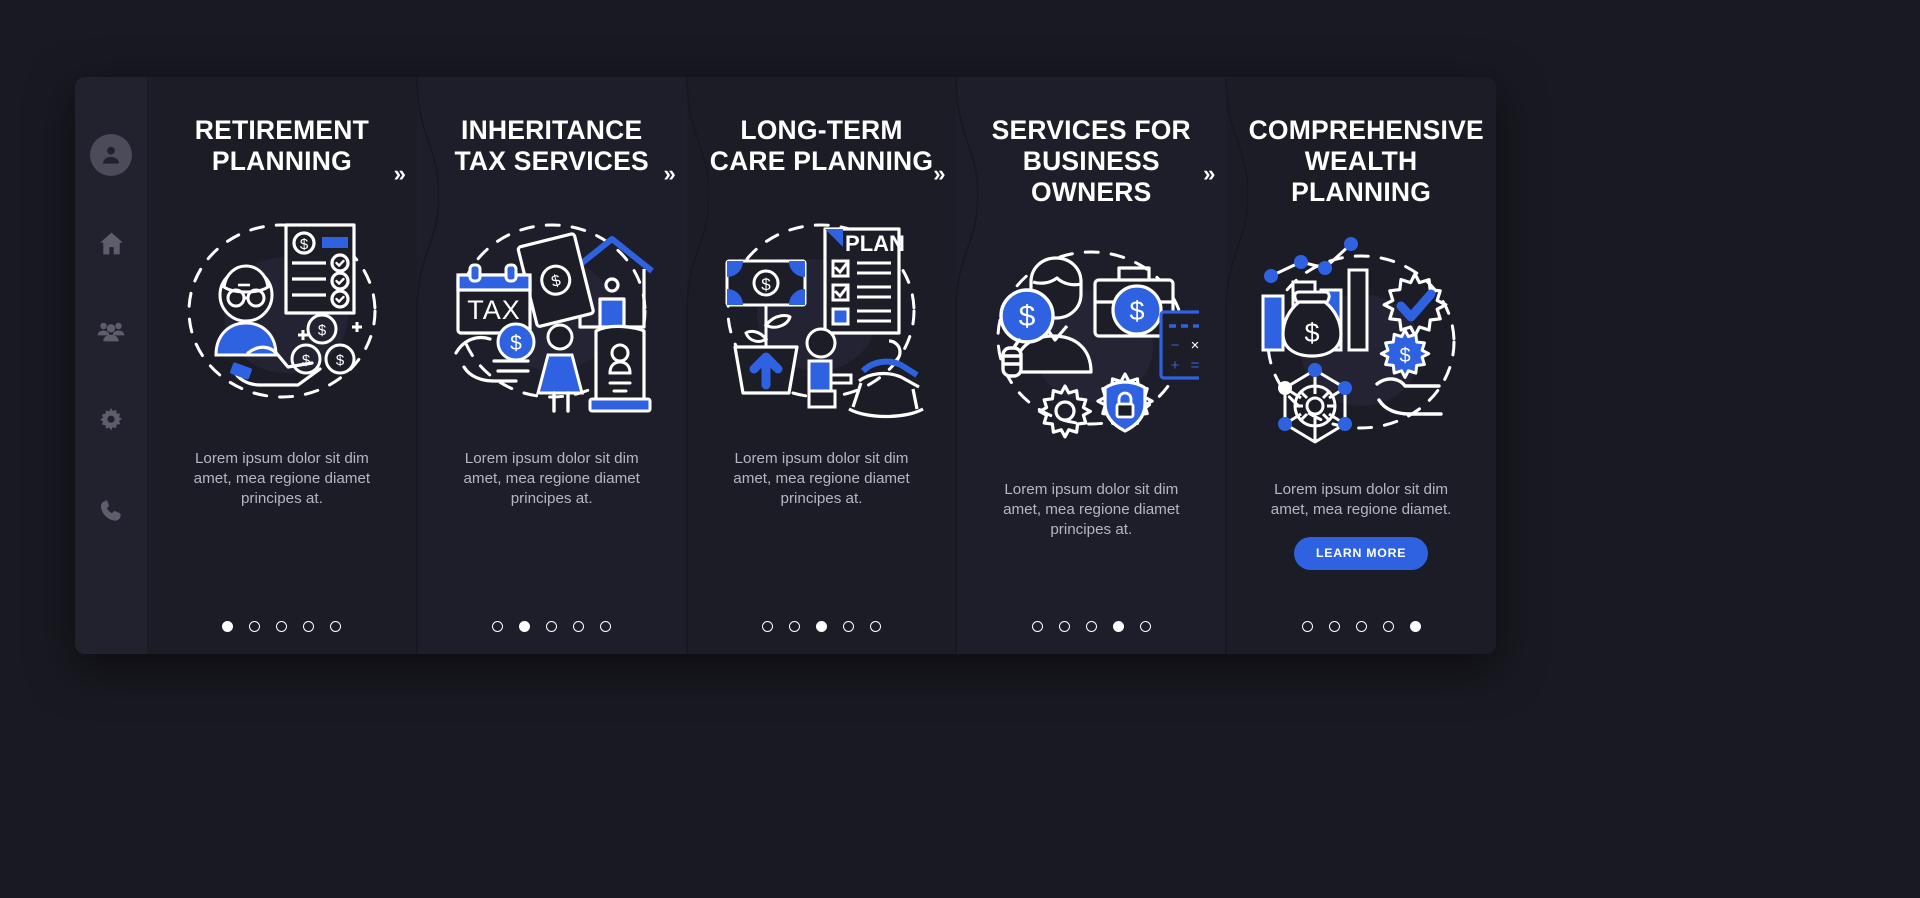 The width and height of the screenshot is (1920, 898). I want to click on learn-more-button: LEARN MORE, so click(1361, 553).